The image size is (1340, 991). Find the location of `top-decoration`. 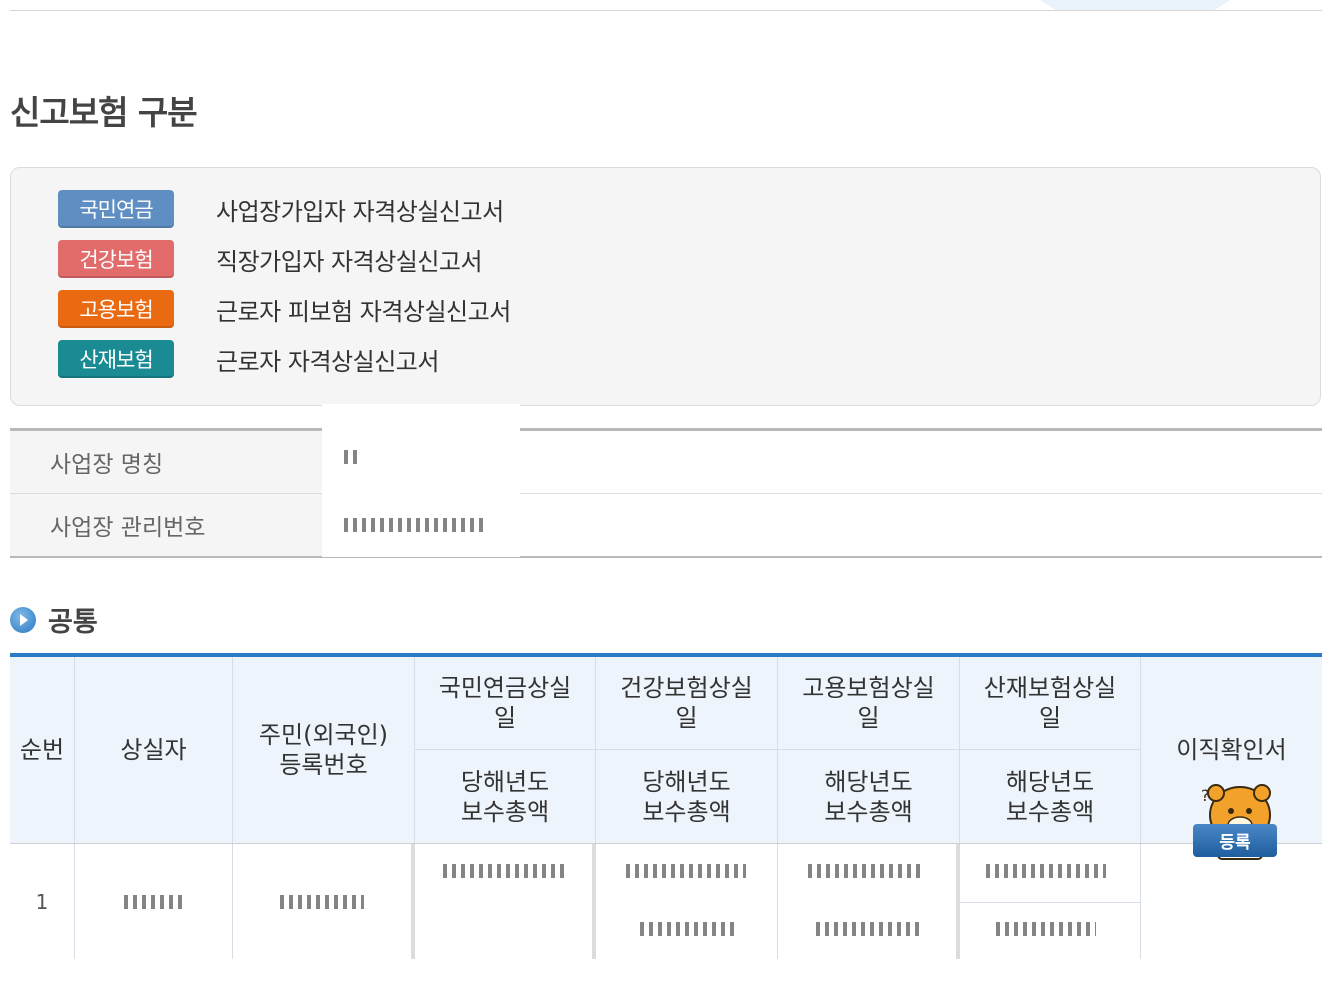

top-decoration is located at coordinates (1135, 5).